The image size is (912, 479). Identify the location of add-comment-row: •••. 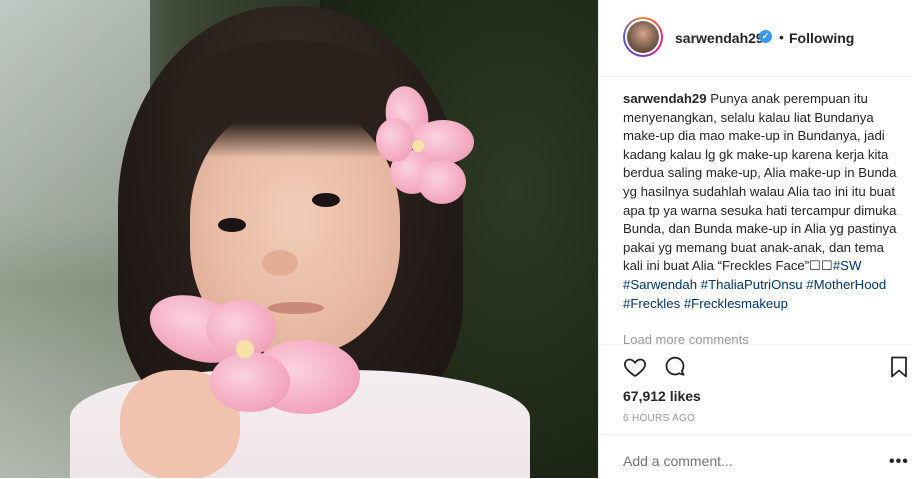
(755, 456).